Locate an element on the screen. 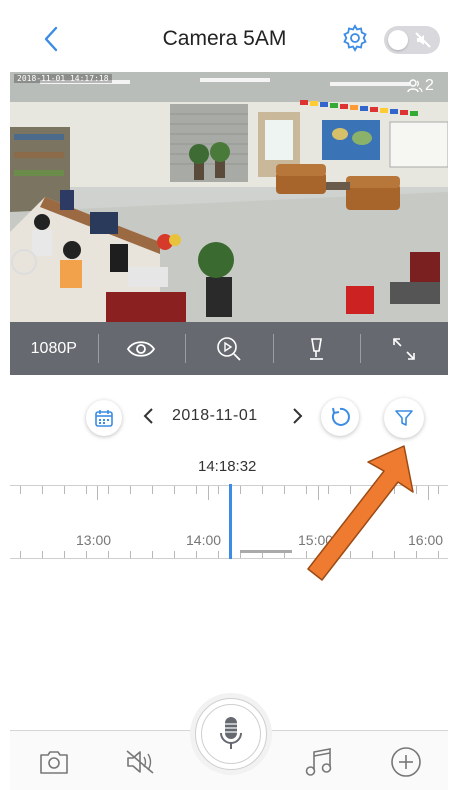  toggle-knob is located at coordinates (398, 40).